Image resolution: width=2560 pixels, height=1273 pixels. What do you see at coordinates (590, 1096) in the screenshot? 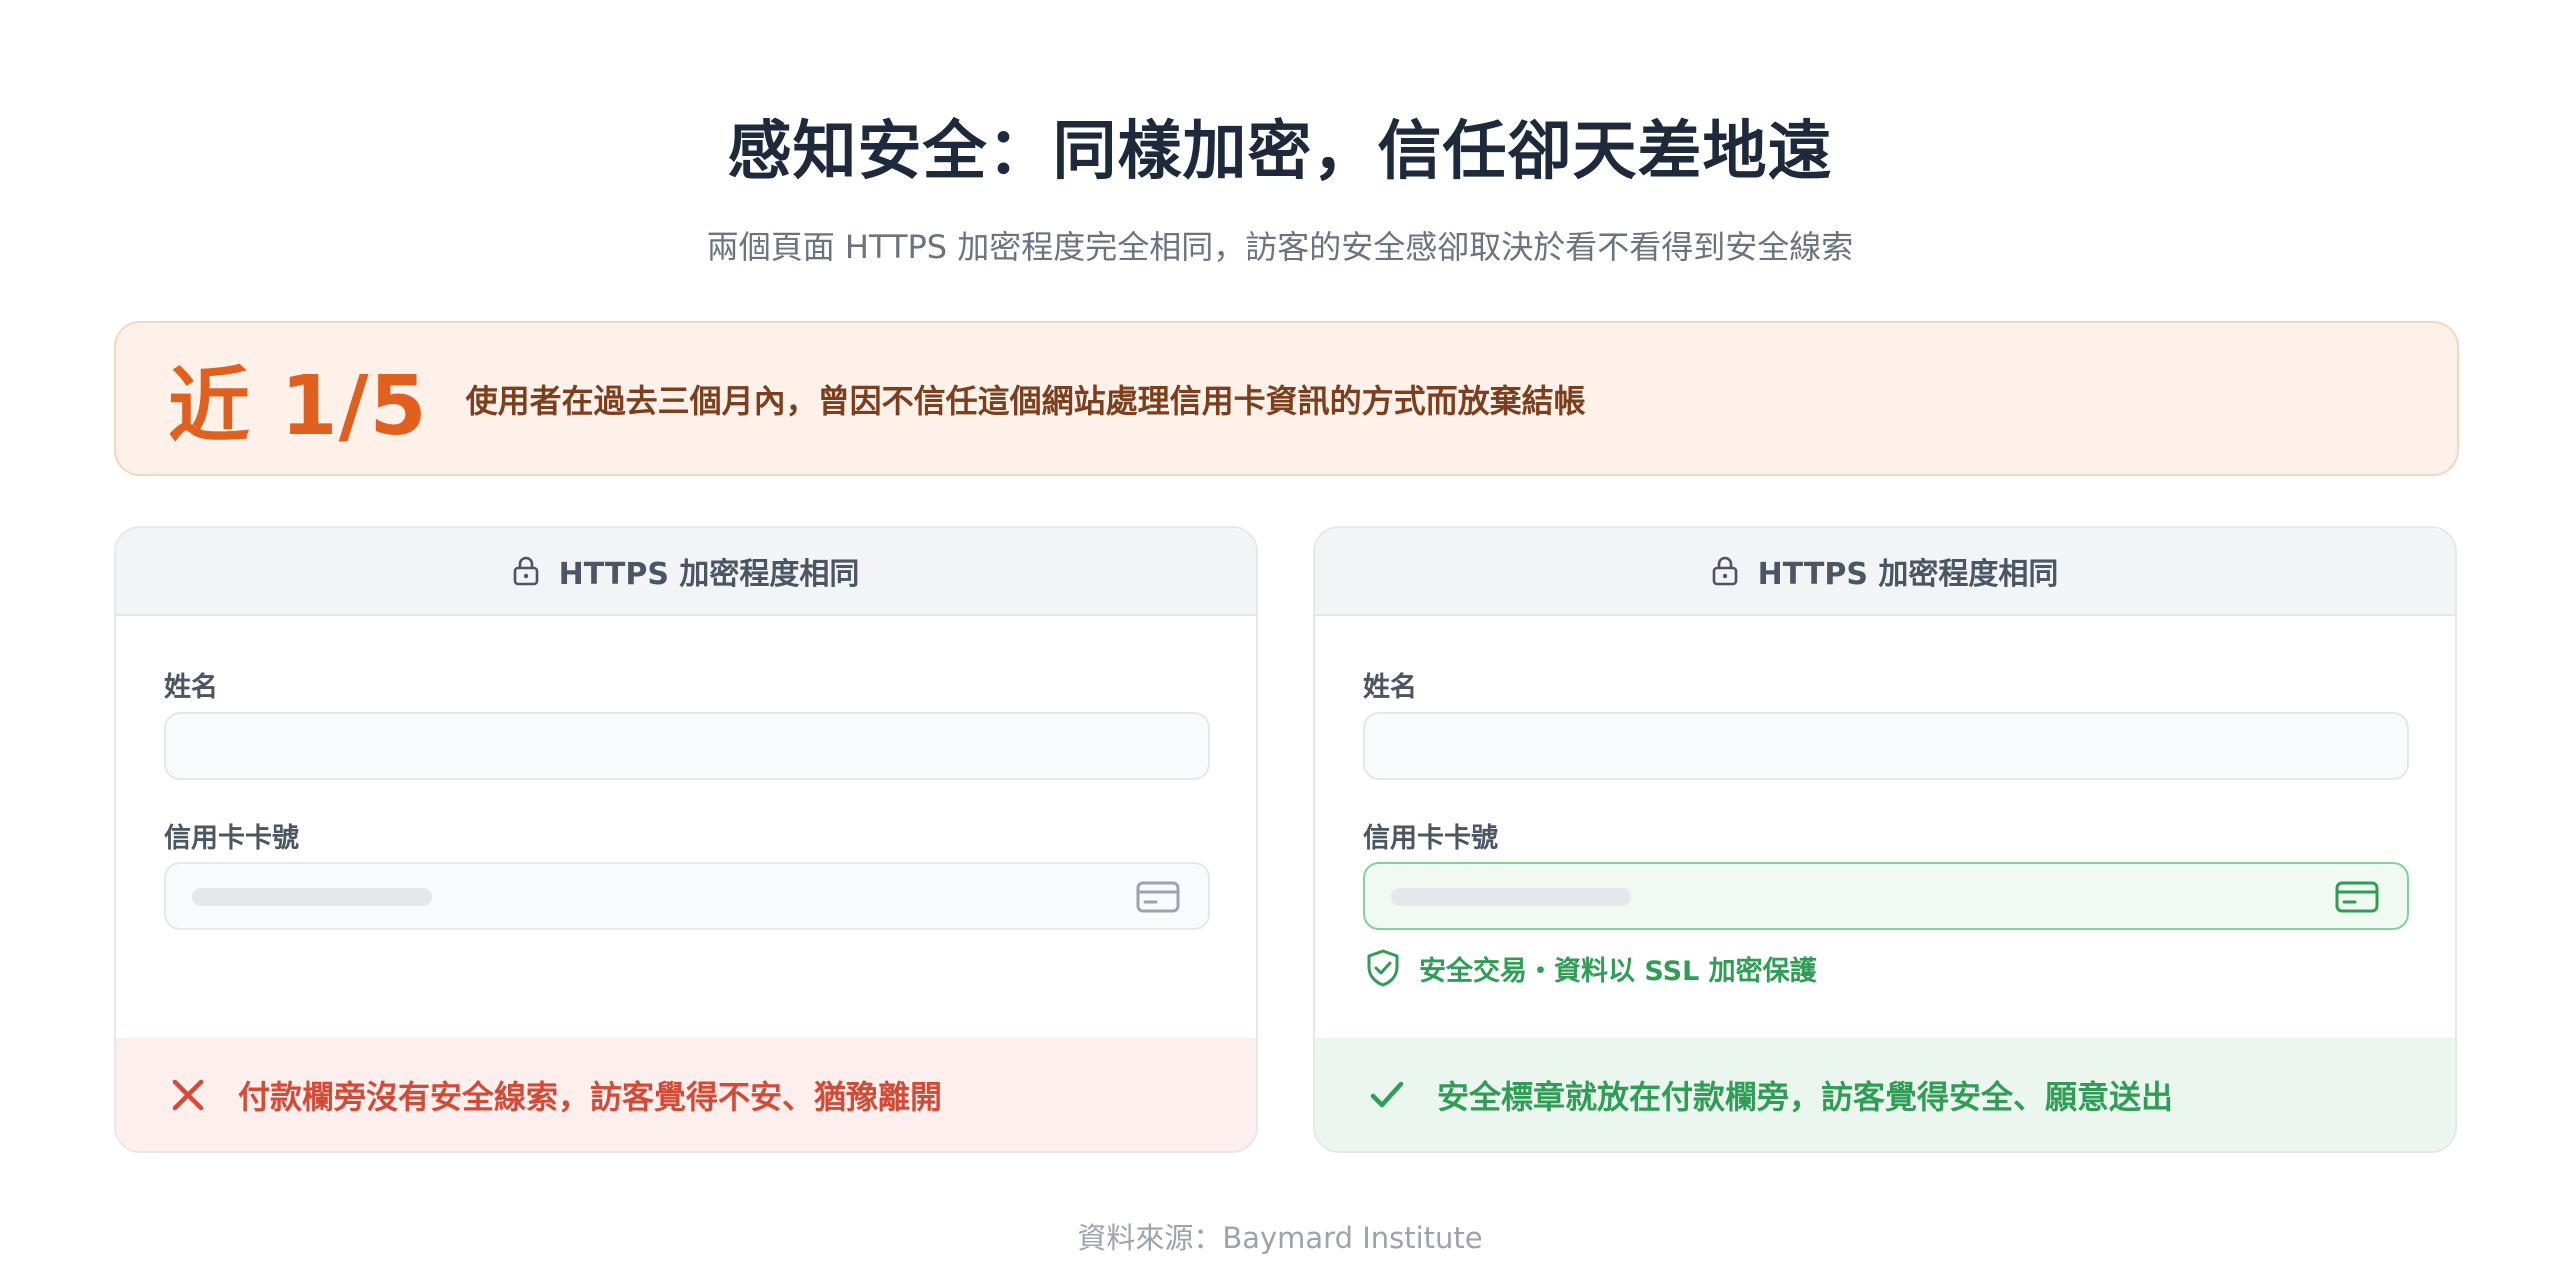
I see `footer-text: 付款欄旁沒有安全線索，訪客覺得不安、猶豫離開` at bounding box center [590, 1096].